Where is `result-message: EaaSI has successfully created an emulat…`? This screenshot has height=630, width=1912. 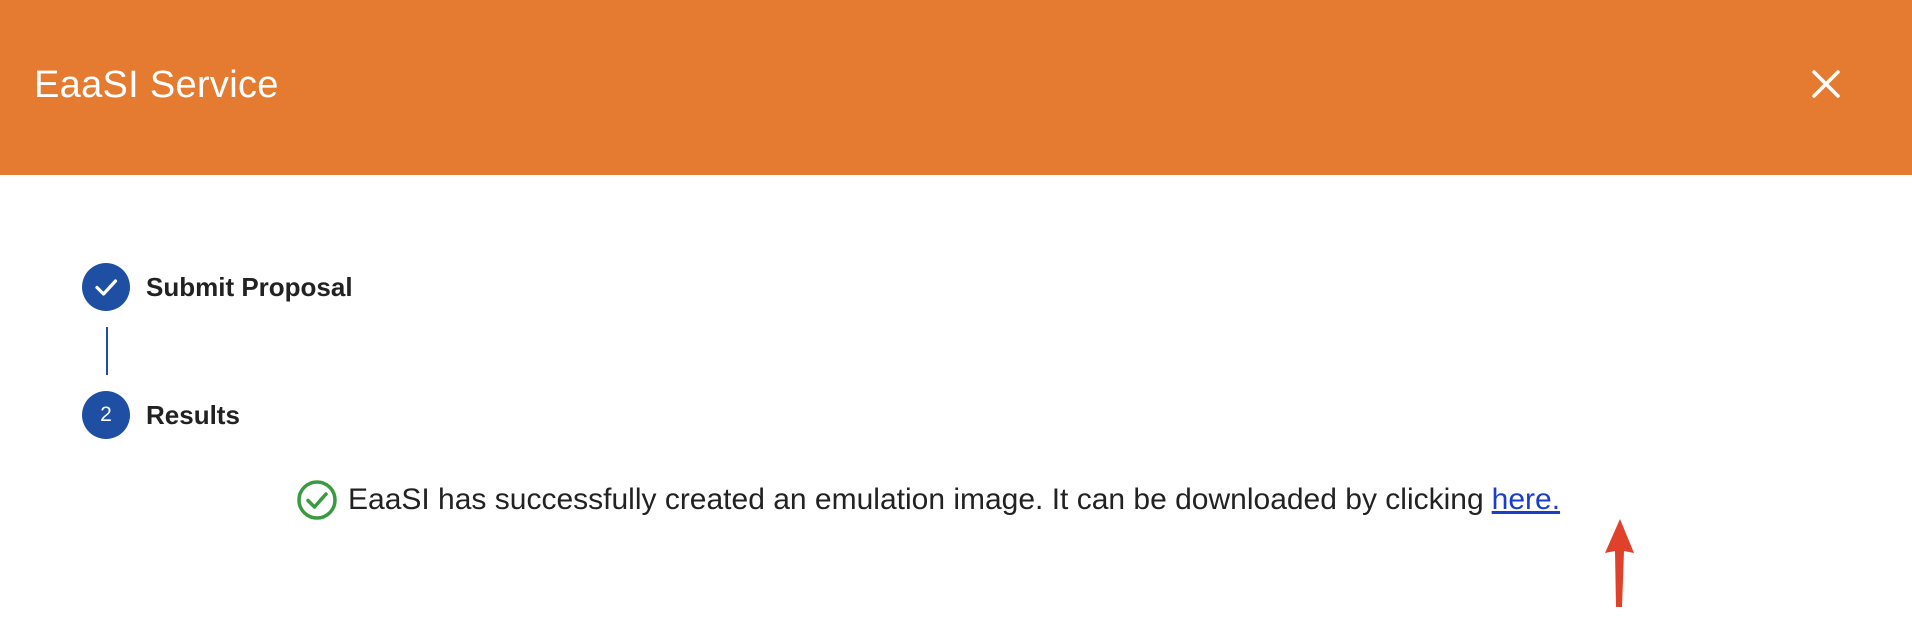 result-message: EaaSI has successfully created an emulat… is located at coordinates (916, 499).